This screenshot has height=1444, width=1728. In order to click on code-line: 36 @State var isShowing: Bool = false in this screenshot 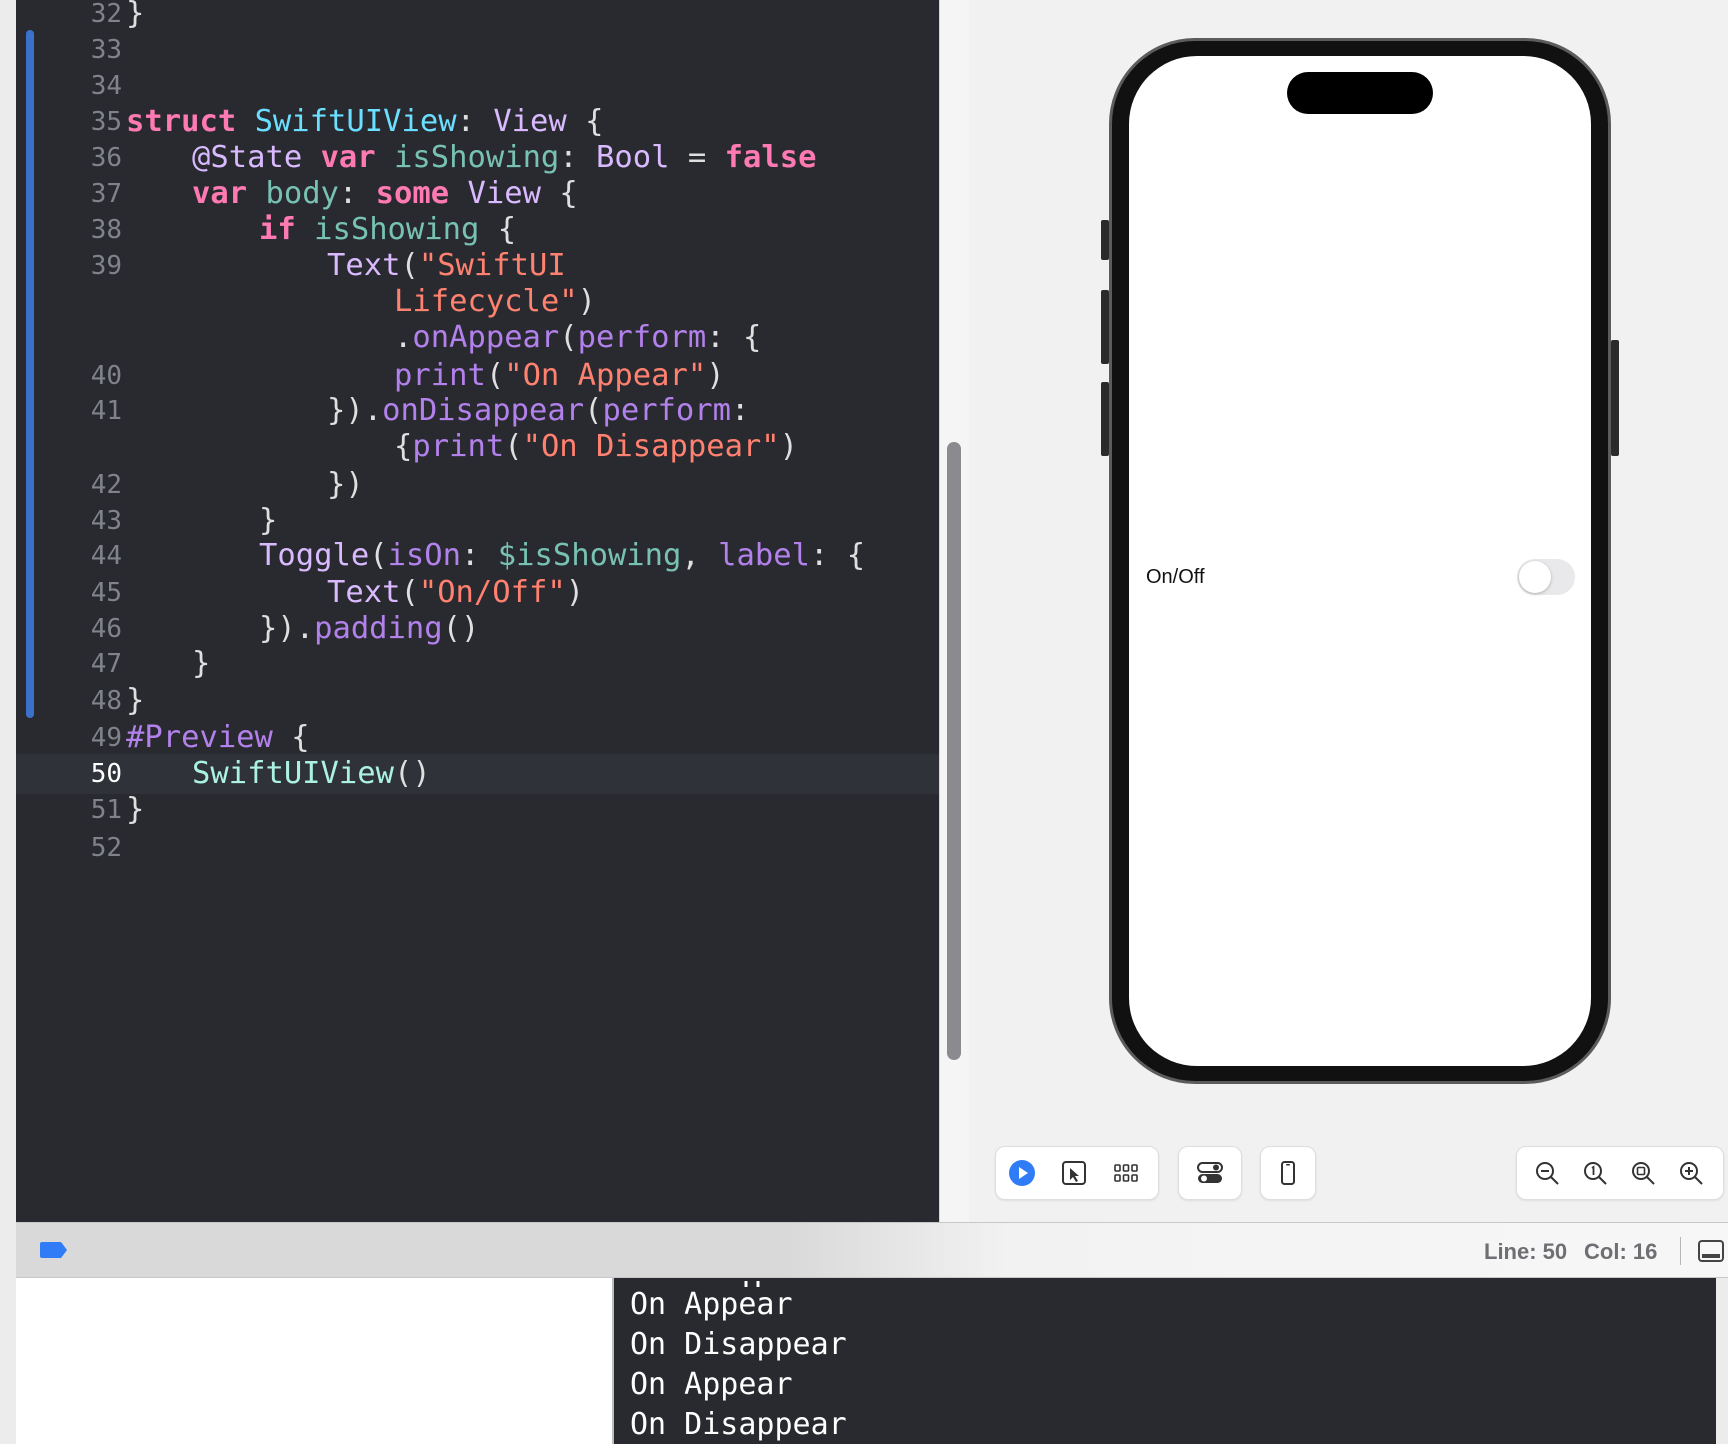, I will do `click(477, 158)`.